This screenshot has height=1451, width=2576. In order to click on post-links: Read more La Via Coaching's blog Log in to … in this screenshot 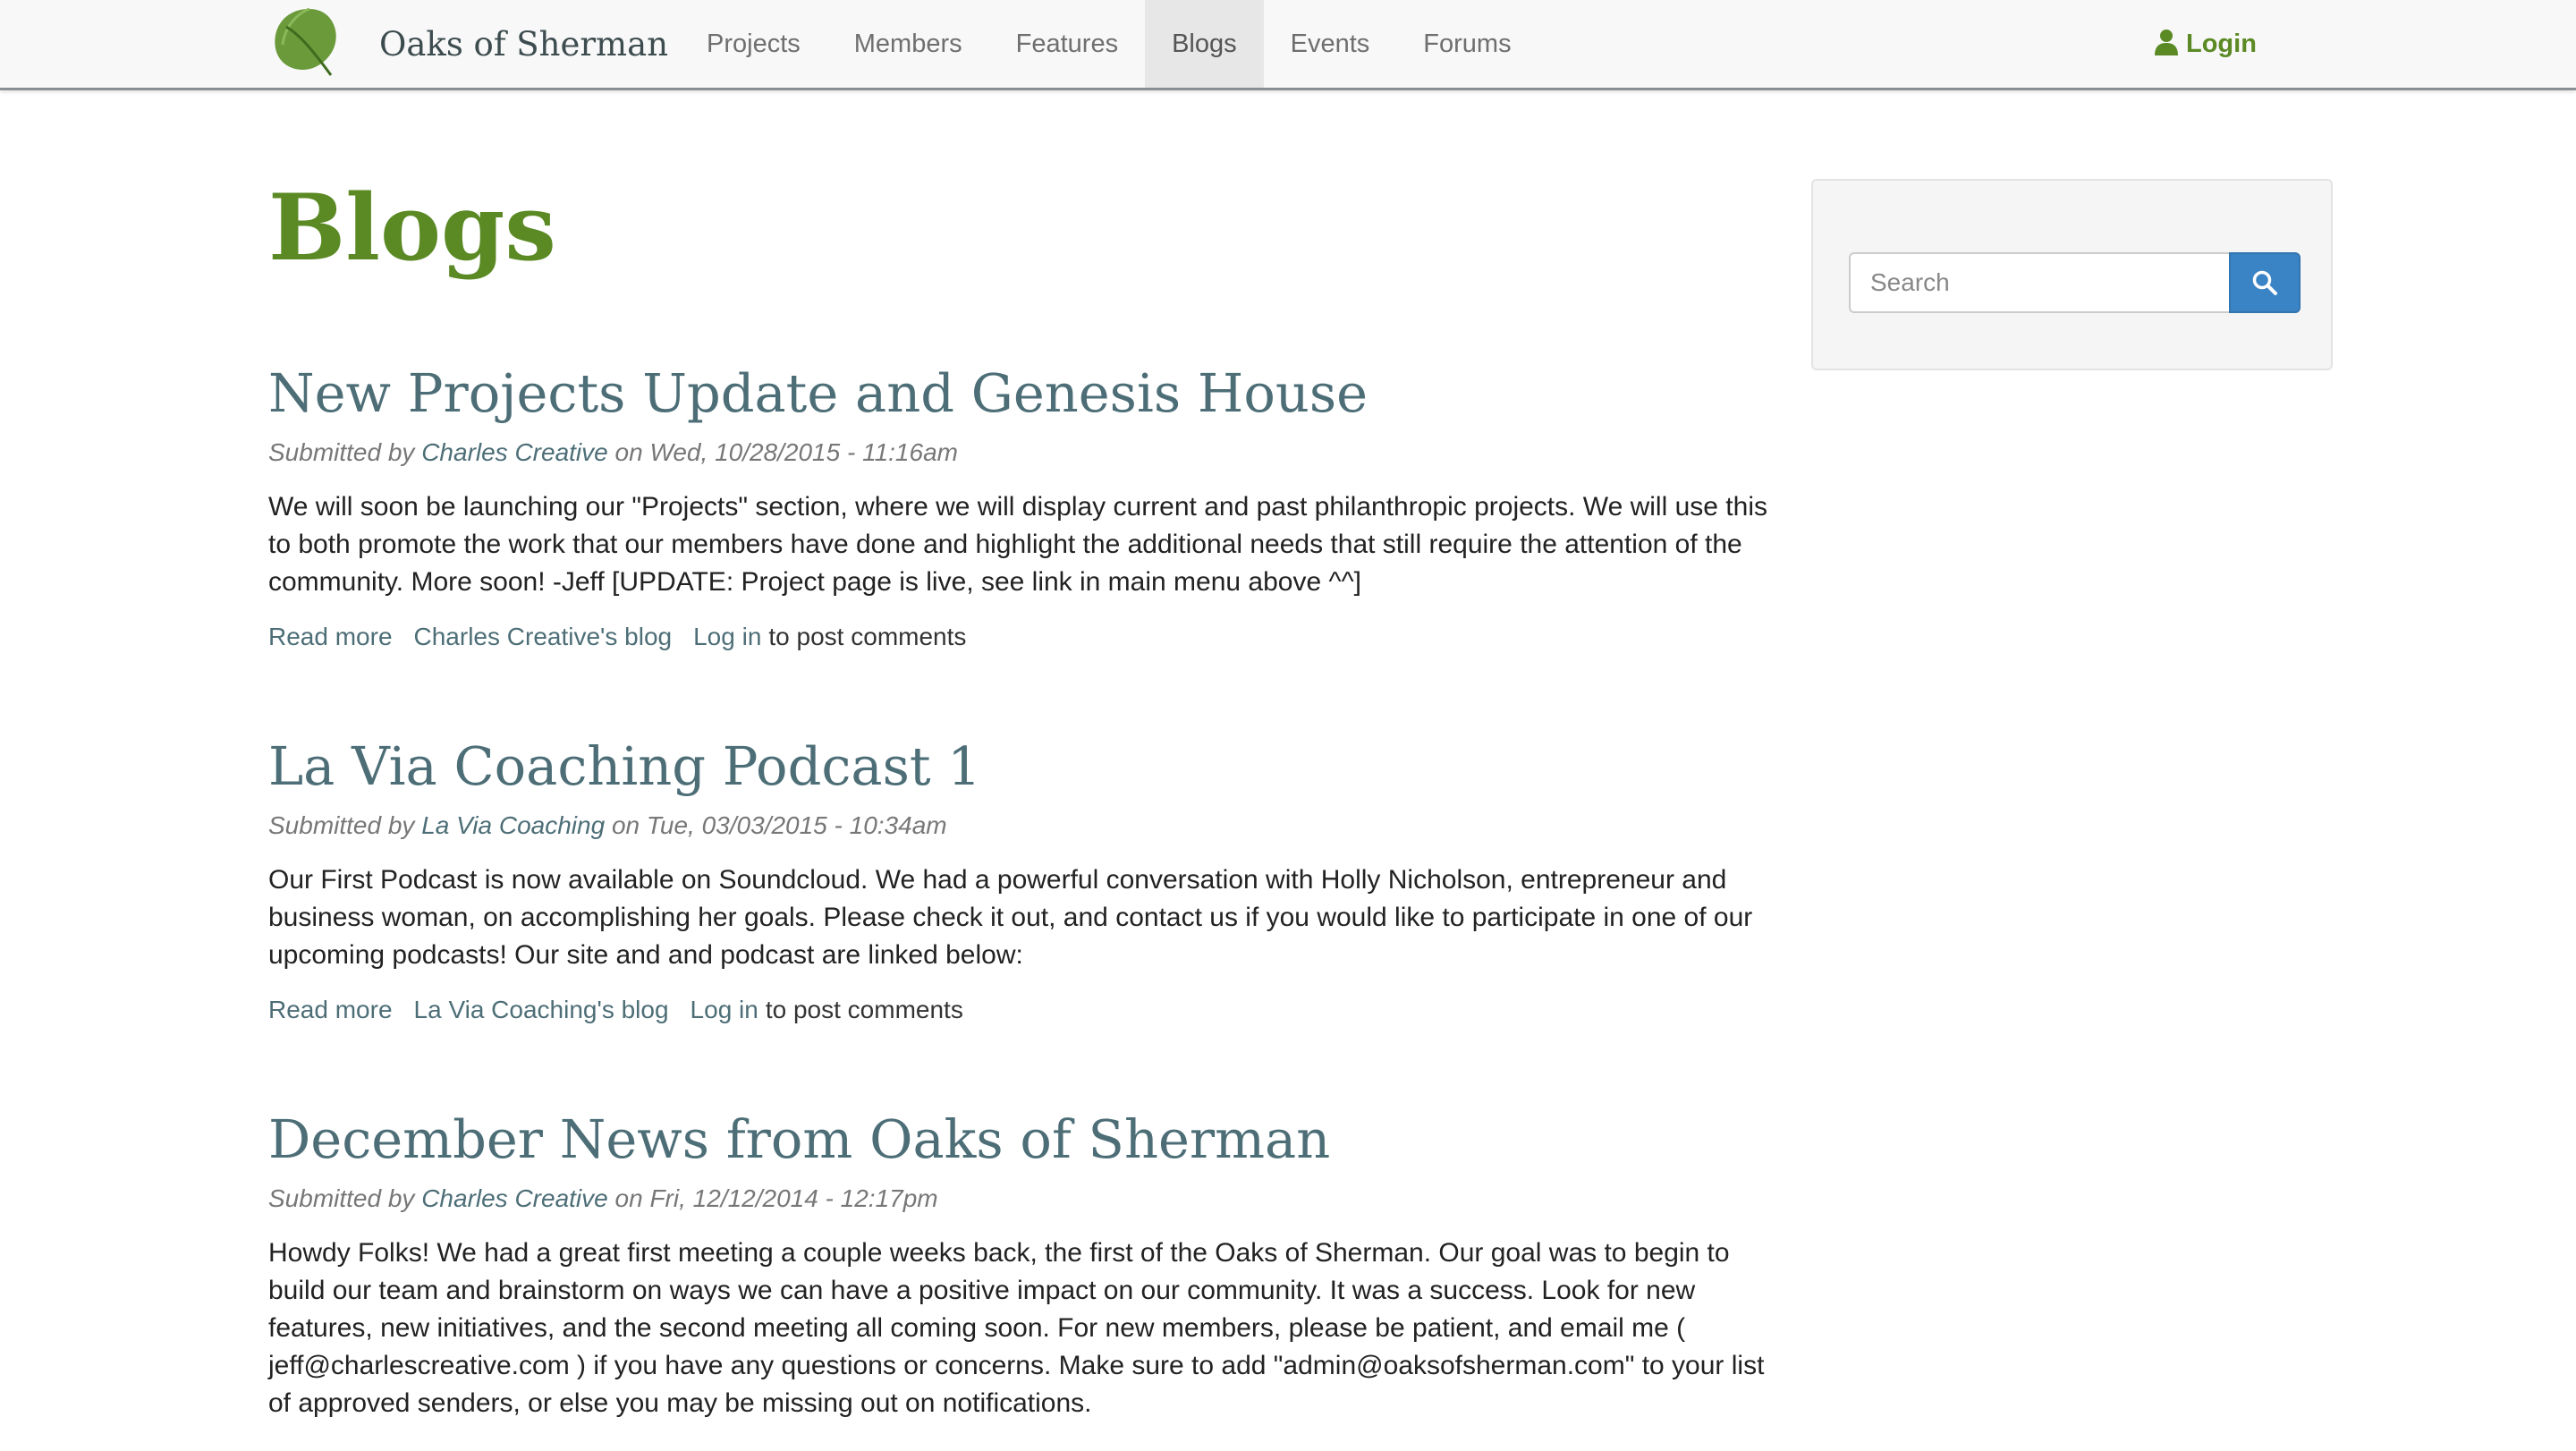, I will do `click(1028, 1010)`.